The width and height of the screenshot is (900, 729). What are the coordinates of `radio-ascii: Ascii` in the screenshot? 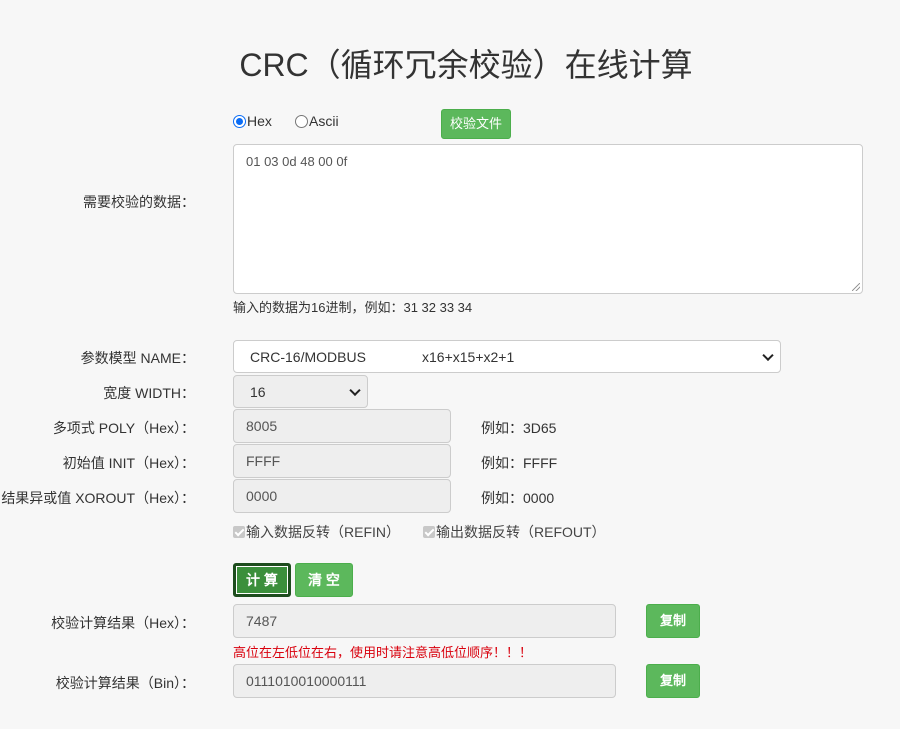 It's located at (317, 121).